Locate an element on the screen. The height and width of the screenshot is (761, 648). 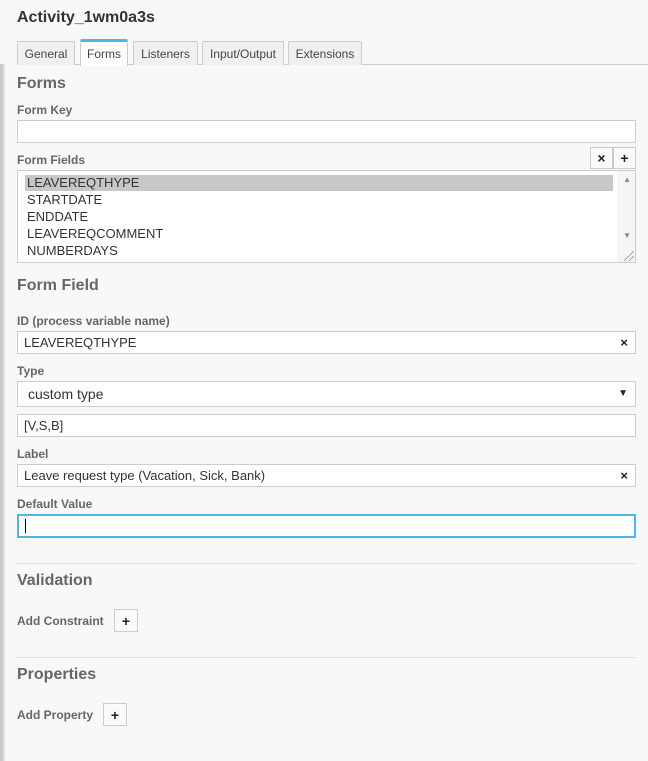
scroll-down-icon: ▼ is located at coordinates (627, 235).